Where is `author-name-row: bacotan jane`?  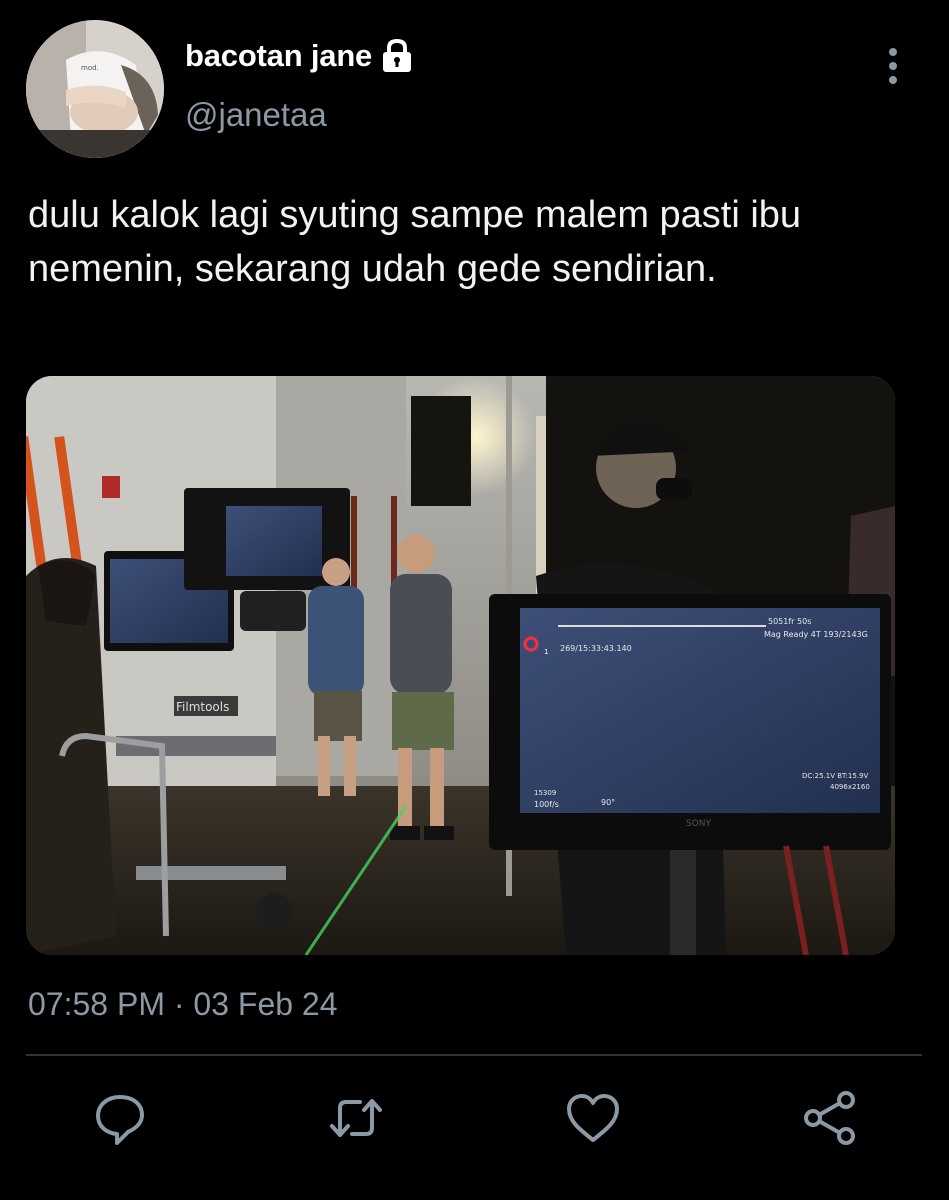
author-name-row: bacotan jane is located at coordinates (299, 56).